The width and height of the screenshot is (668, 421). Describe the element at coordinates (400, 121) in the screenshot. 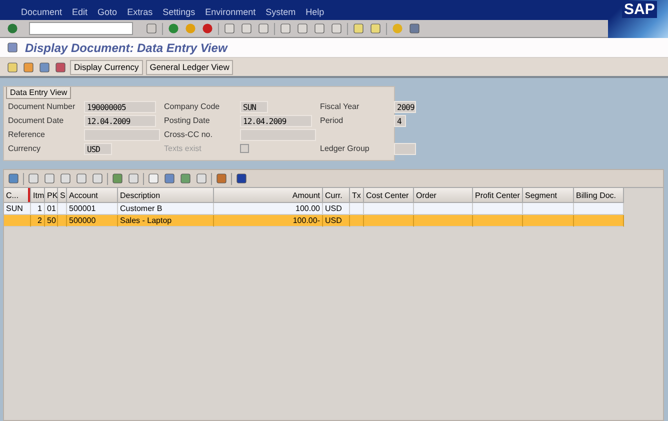

I see `input-field: 4` at that location.